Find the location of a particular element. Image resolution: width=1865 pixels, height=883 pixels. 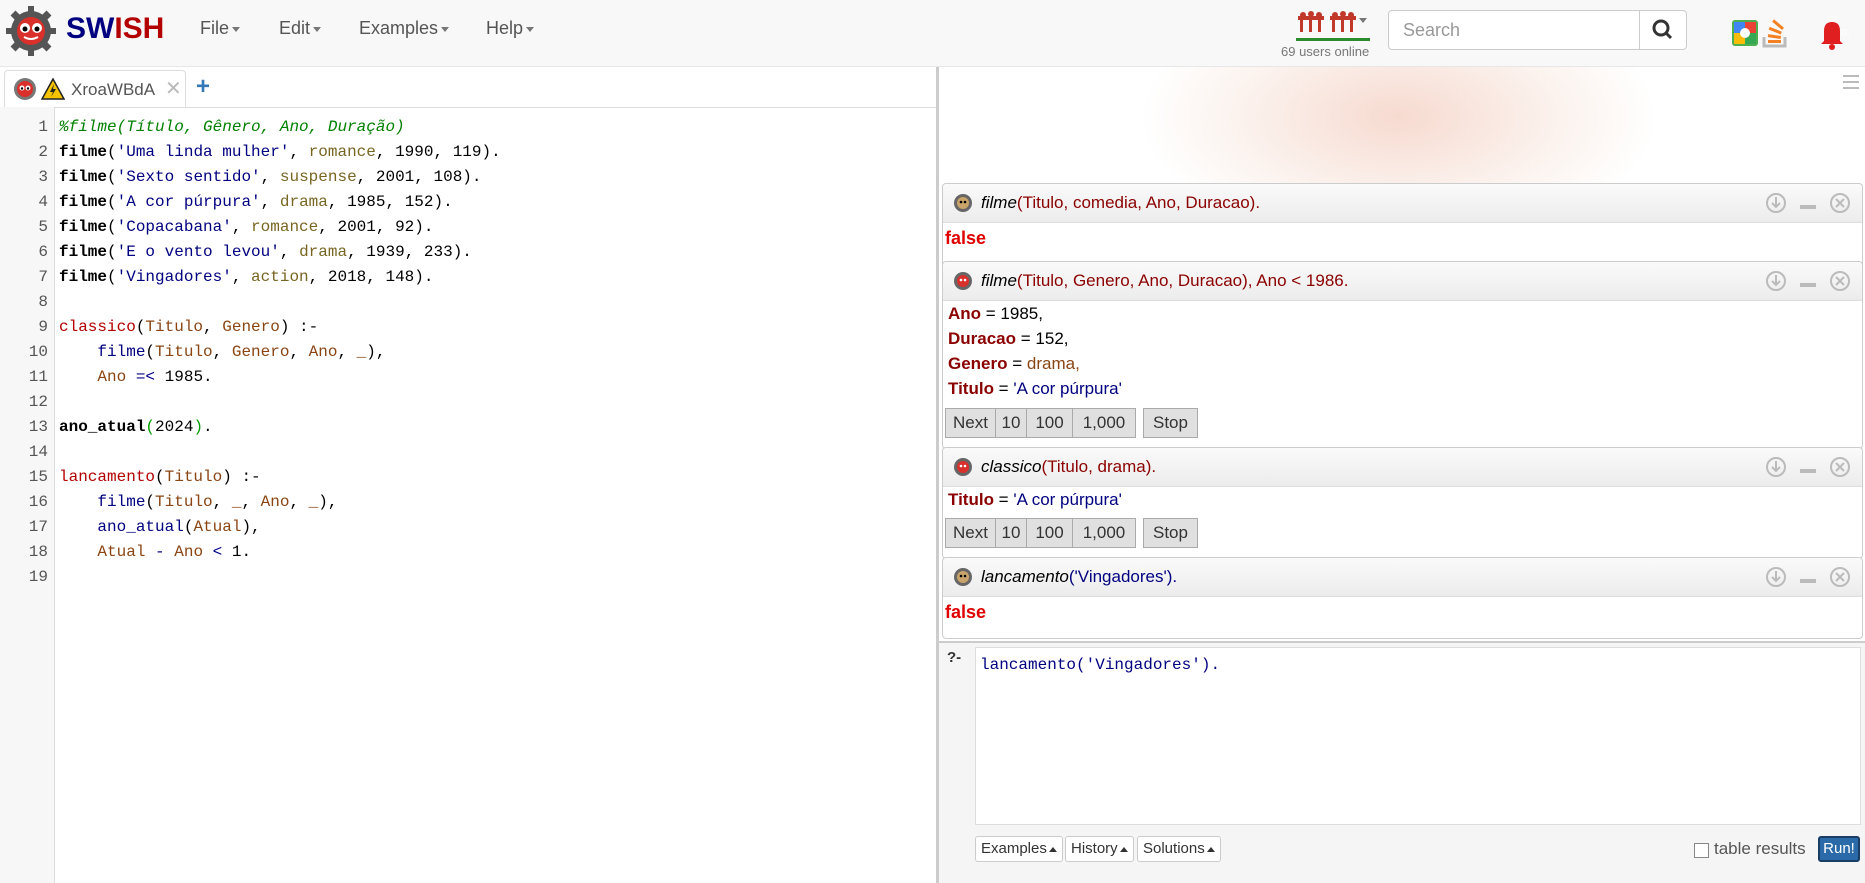

search-button is located at coordinates (1663, 30).